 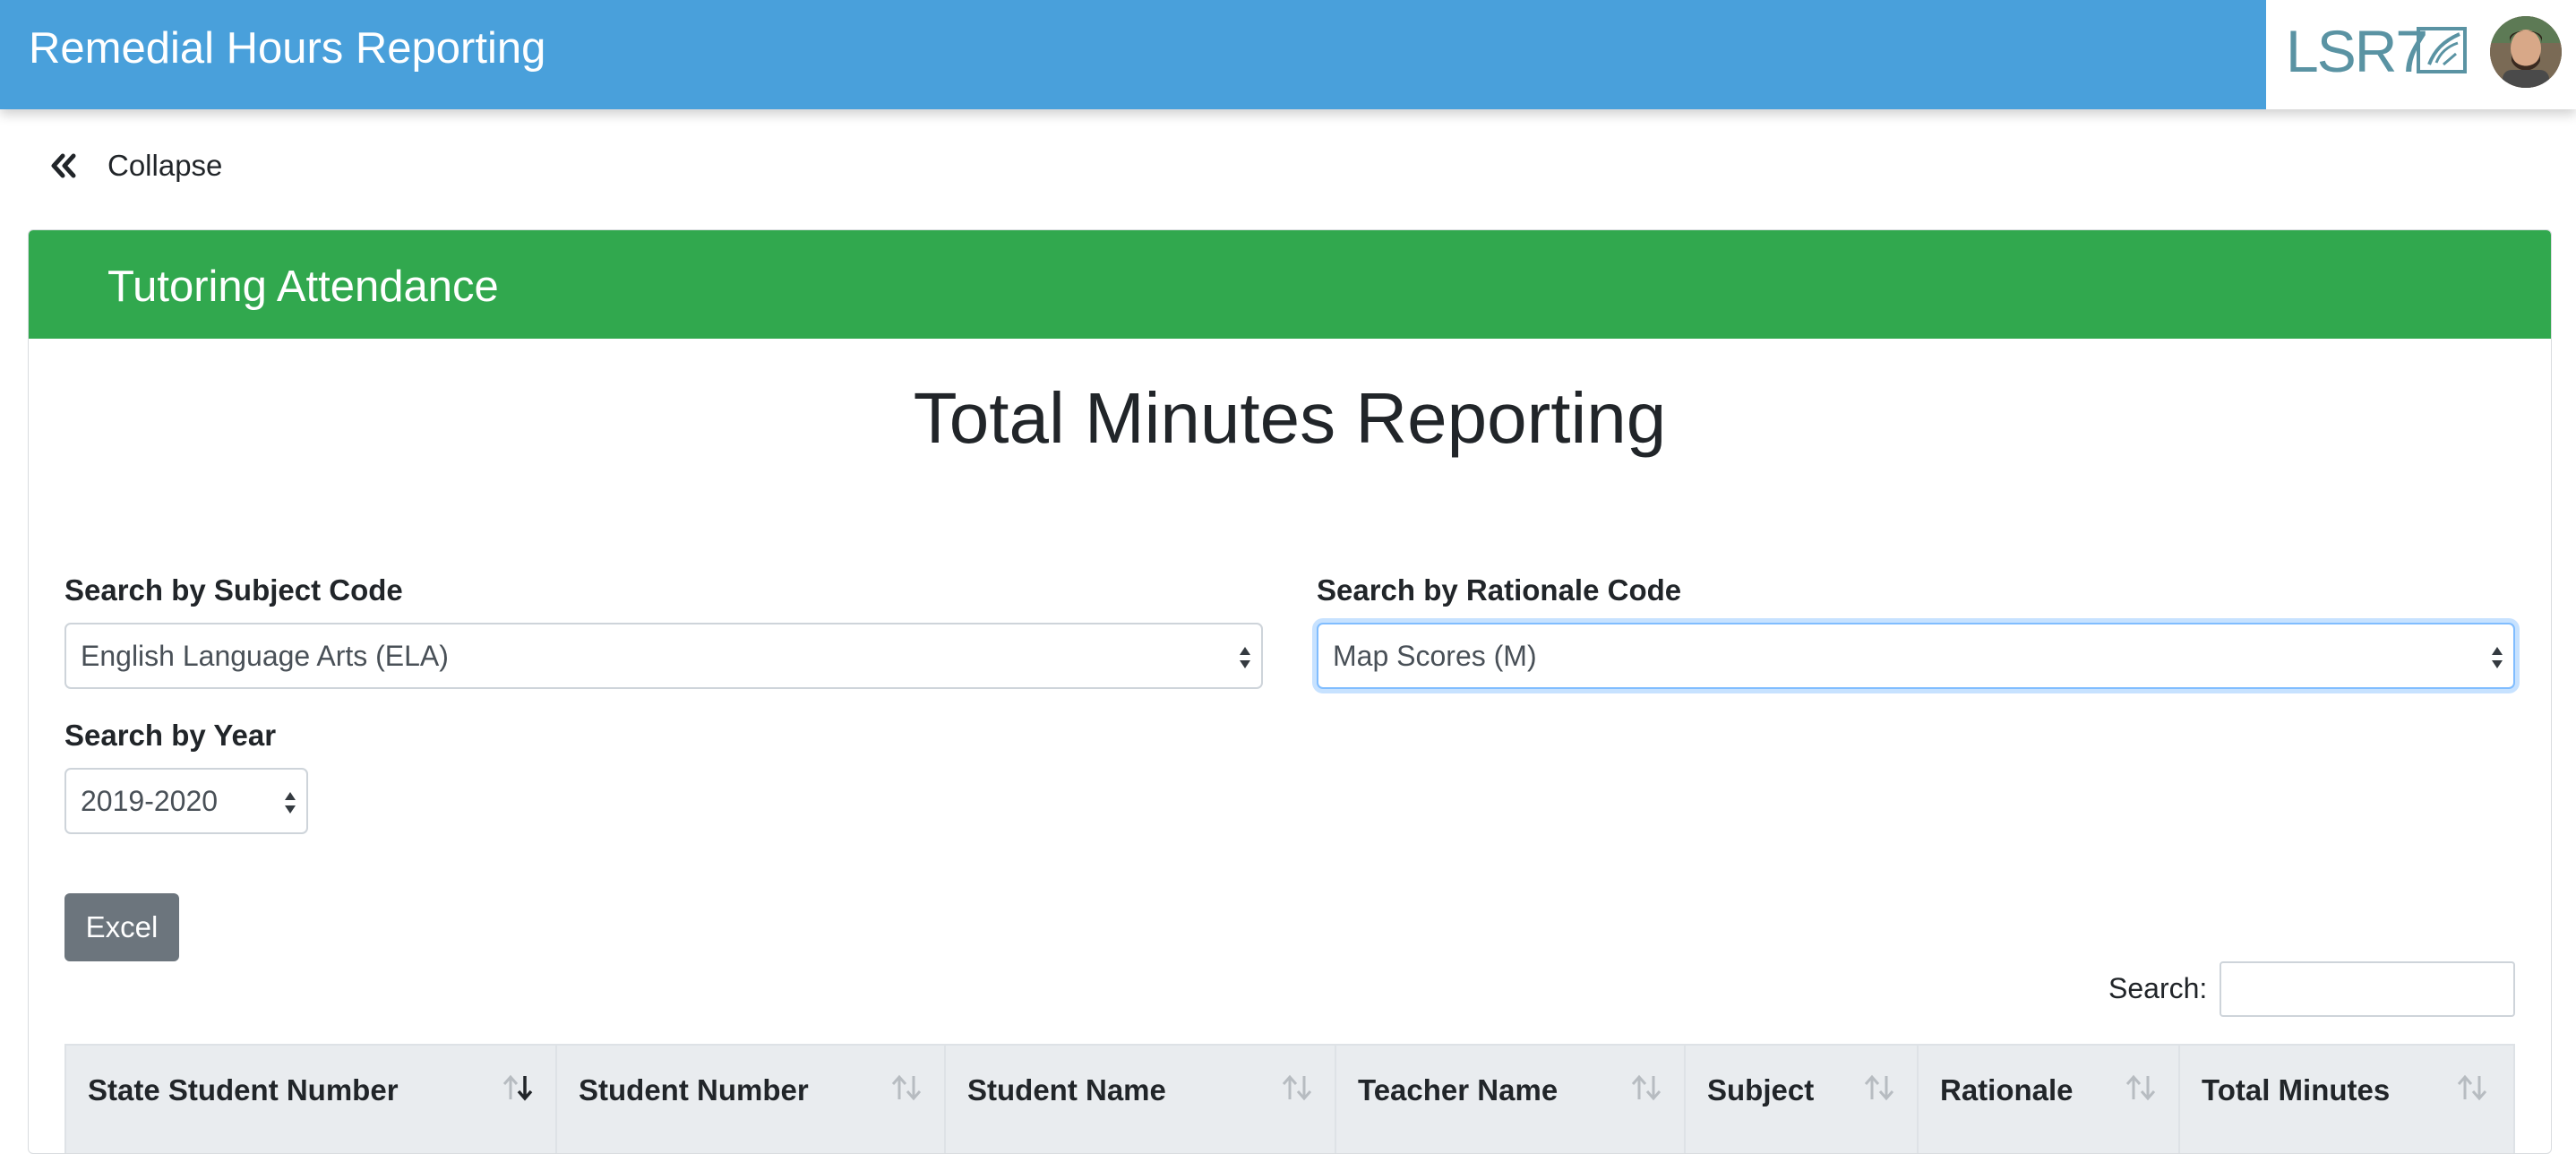 I want to click on brand-area: LSR7, so click(x=2421, y=54).